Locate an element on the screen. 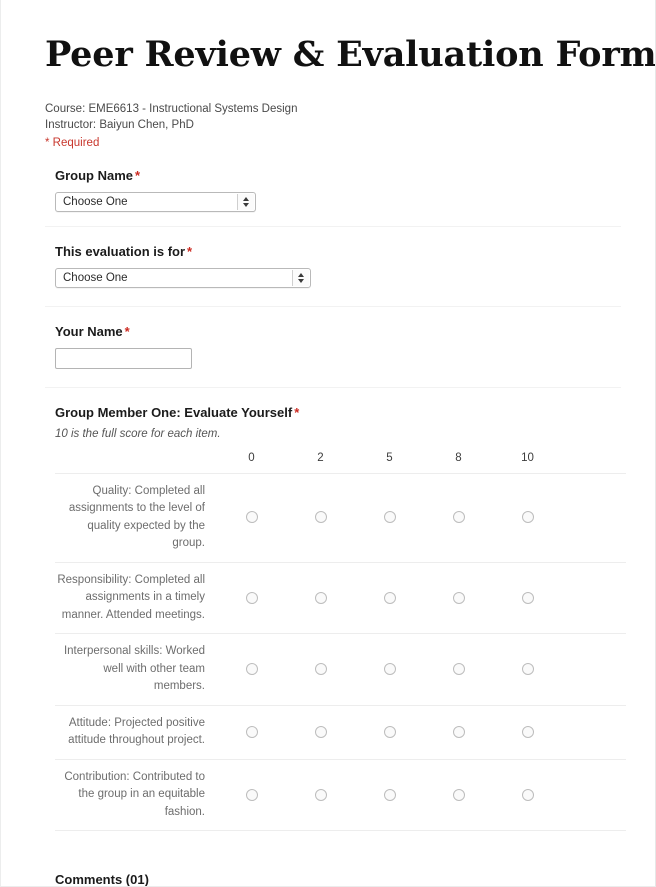  evaluation-for-label: This evaluation is for * is located at coordinates (338, 252).